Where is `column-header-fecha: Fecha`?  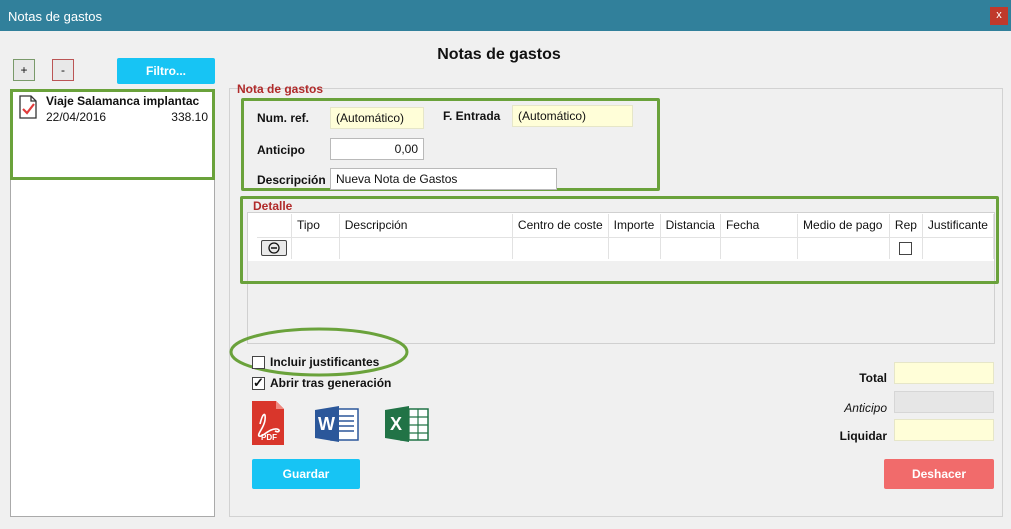
column-header-fecha: Fecha is located at coordinates (759, 226).